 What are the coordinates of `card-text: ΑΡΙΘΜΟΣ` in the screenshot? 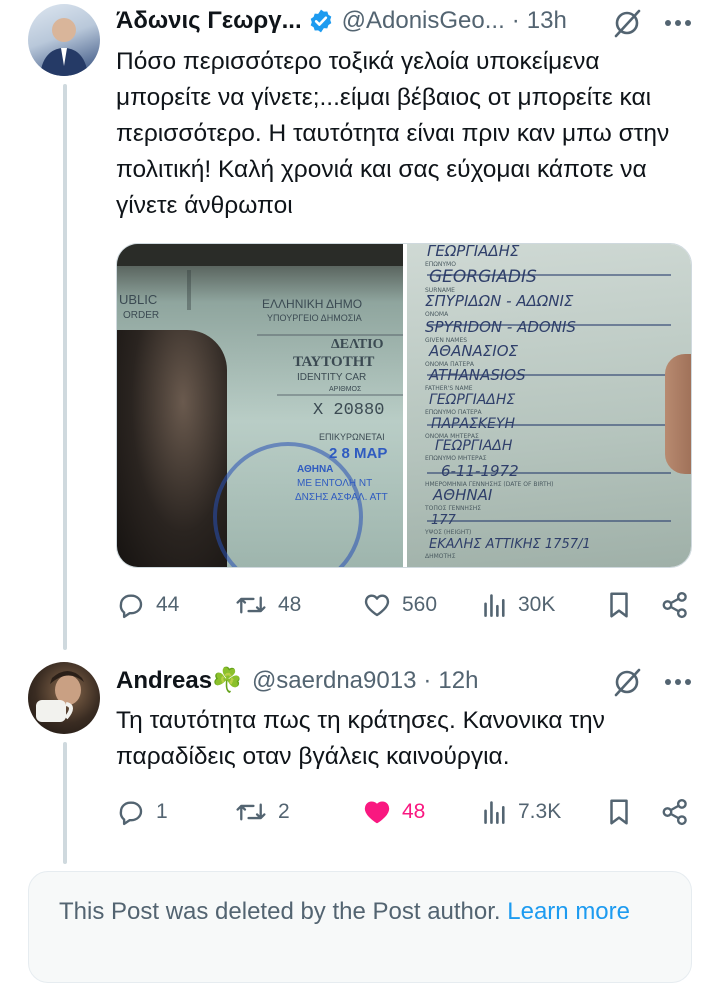 It's located at (345, 389).